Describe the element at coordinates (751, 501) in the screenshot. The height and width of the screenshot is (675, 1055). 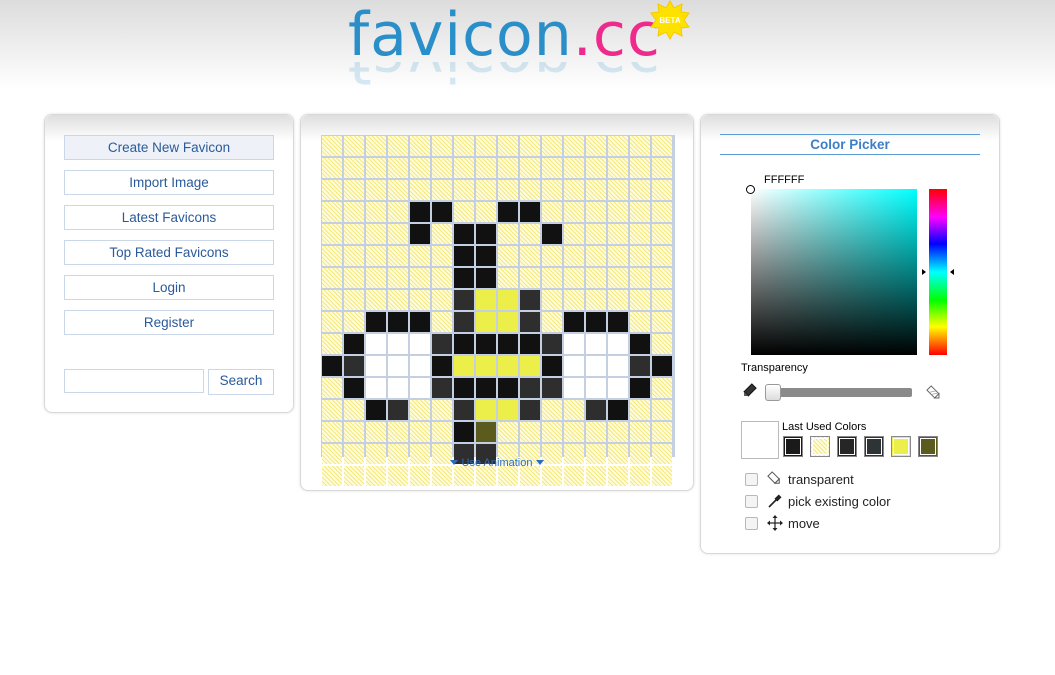
I see `pick-existing-color-checkbox` at that location.